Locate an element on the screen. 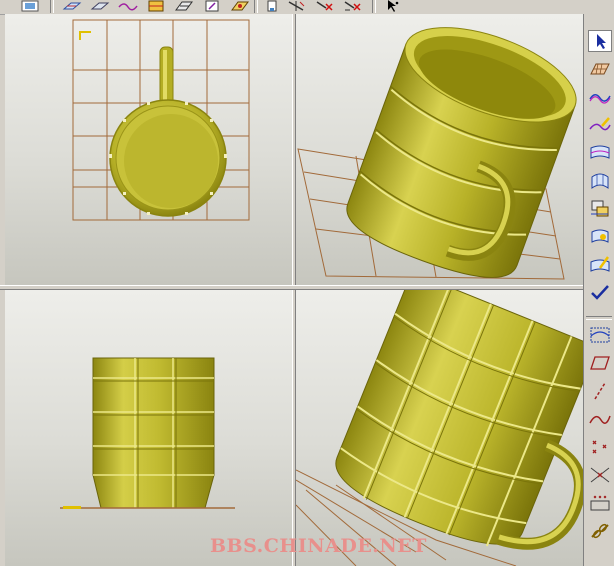 Image resolution: width=614 pixels, height=566 pixels. view-settings-icon is located at coordinates (30, 6).